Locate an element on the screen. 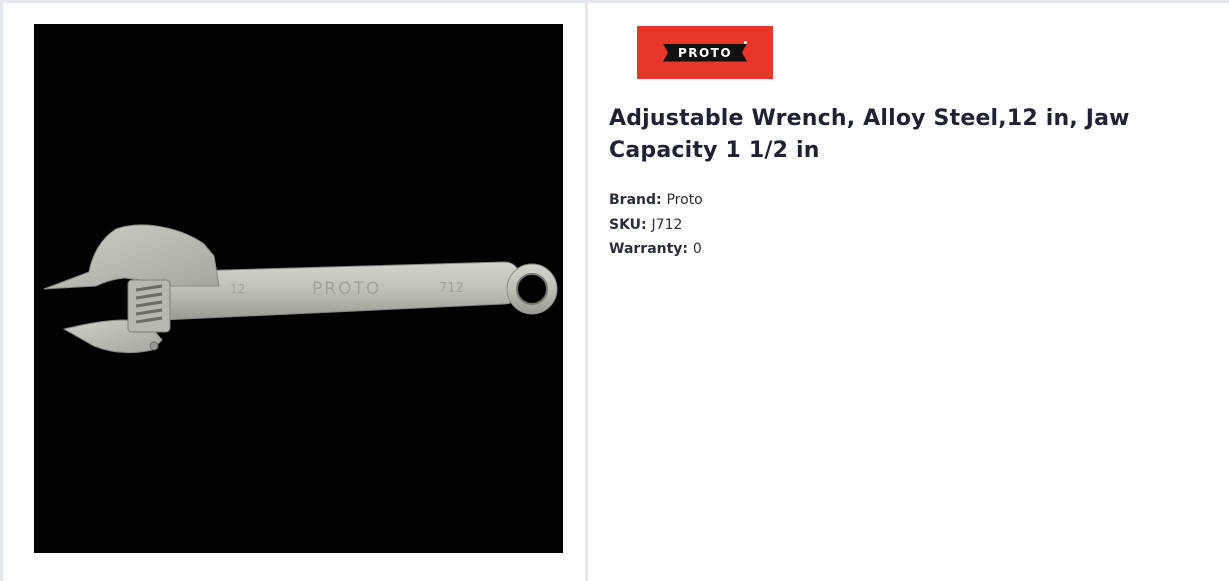 The width and height of the screenshot is (1229, 581). spec-label: Warranty: is located at coordinates (651, 249).